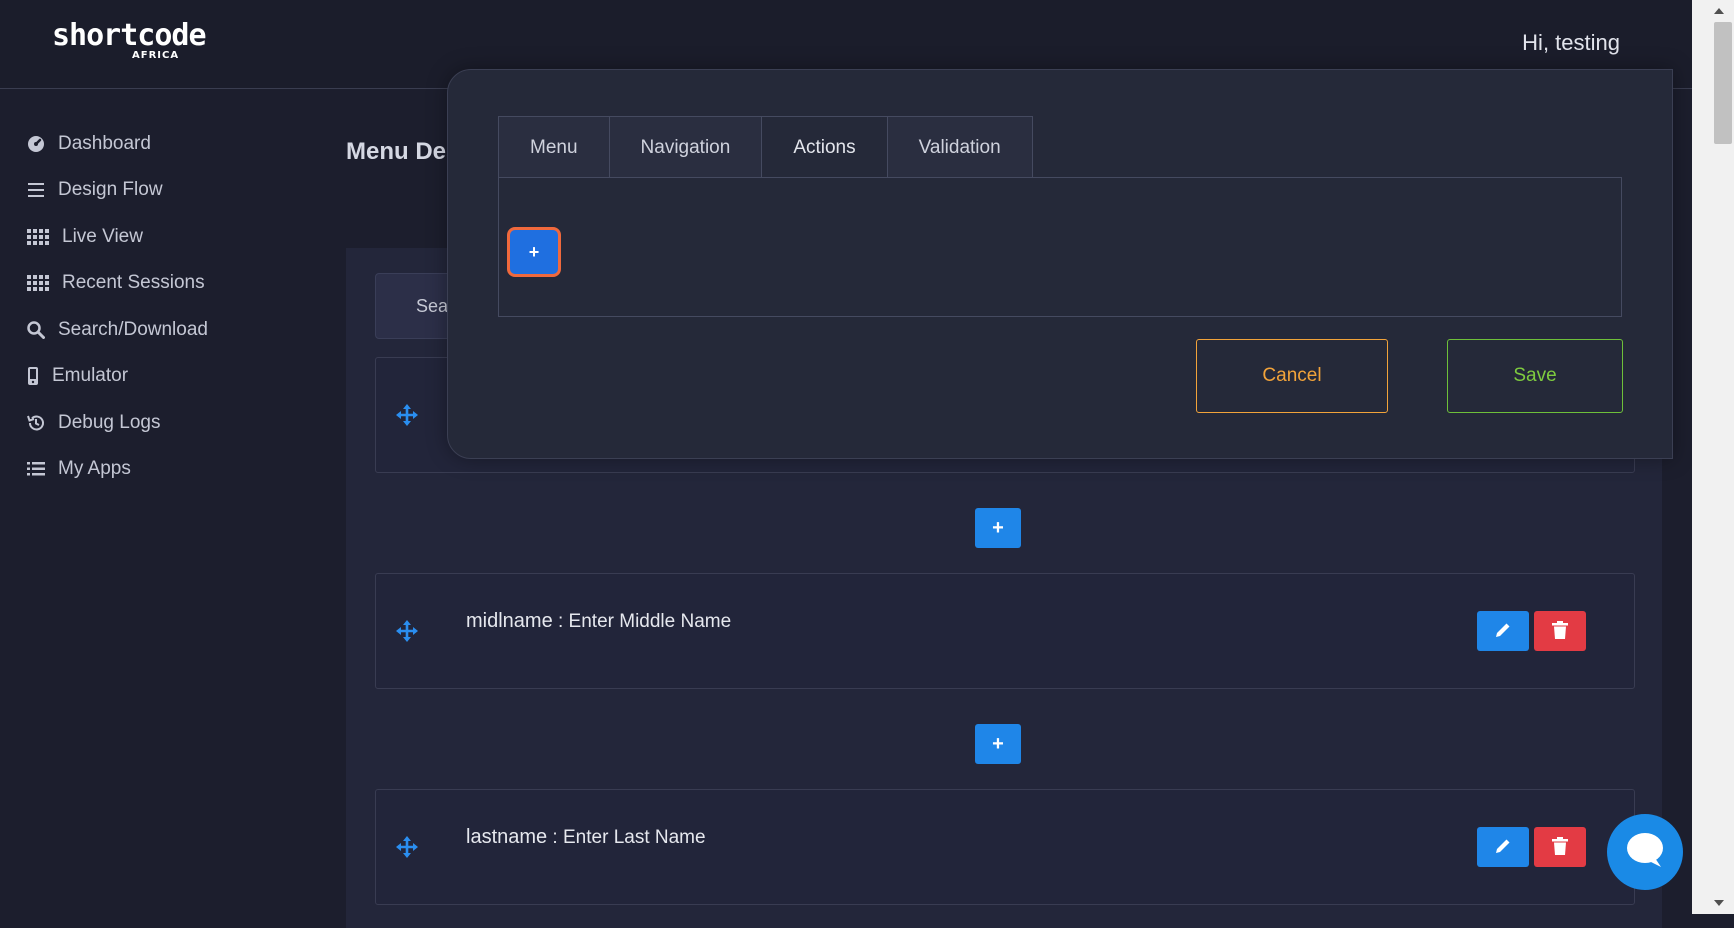  Describe the element at coordinates (1719, 11) in the screenshot. I see `scroll-up-arrow-icon` at that location.